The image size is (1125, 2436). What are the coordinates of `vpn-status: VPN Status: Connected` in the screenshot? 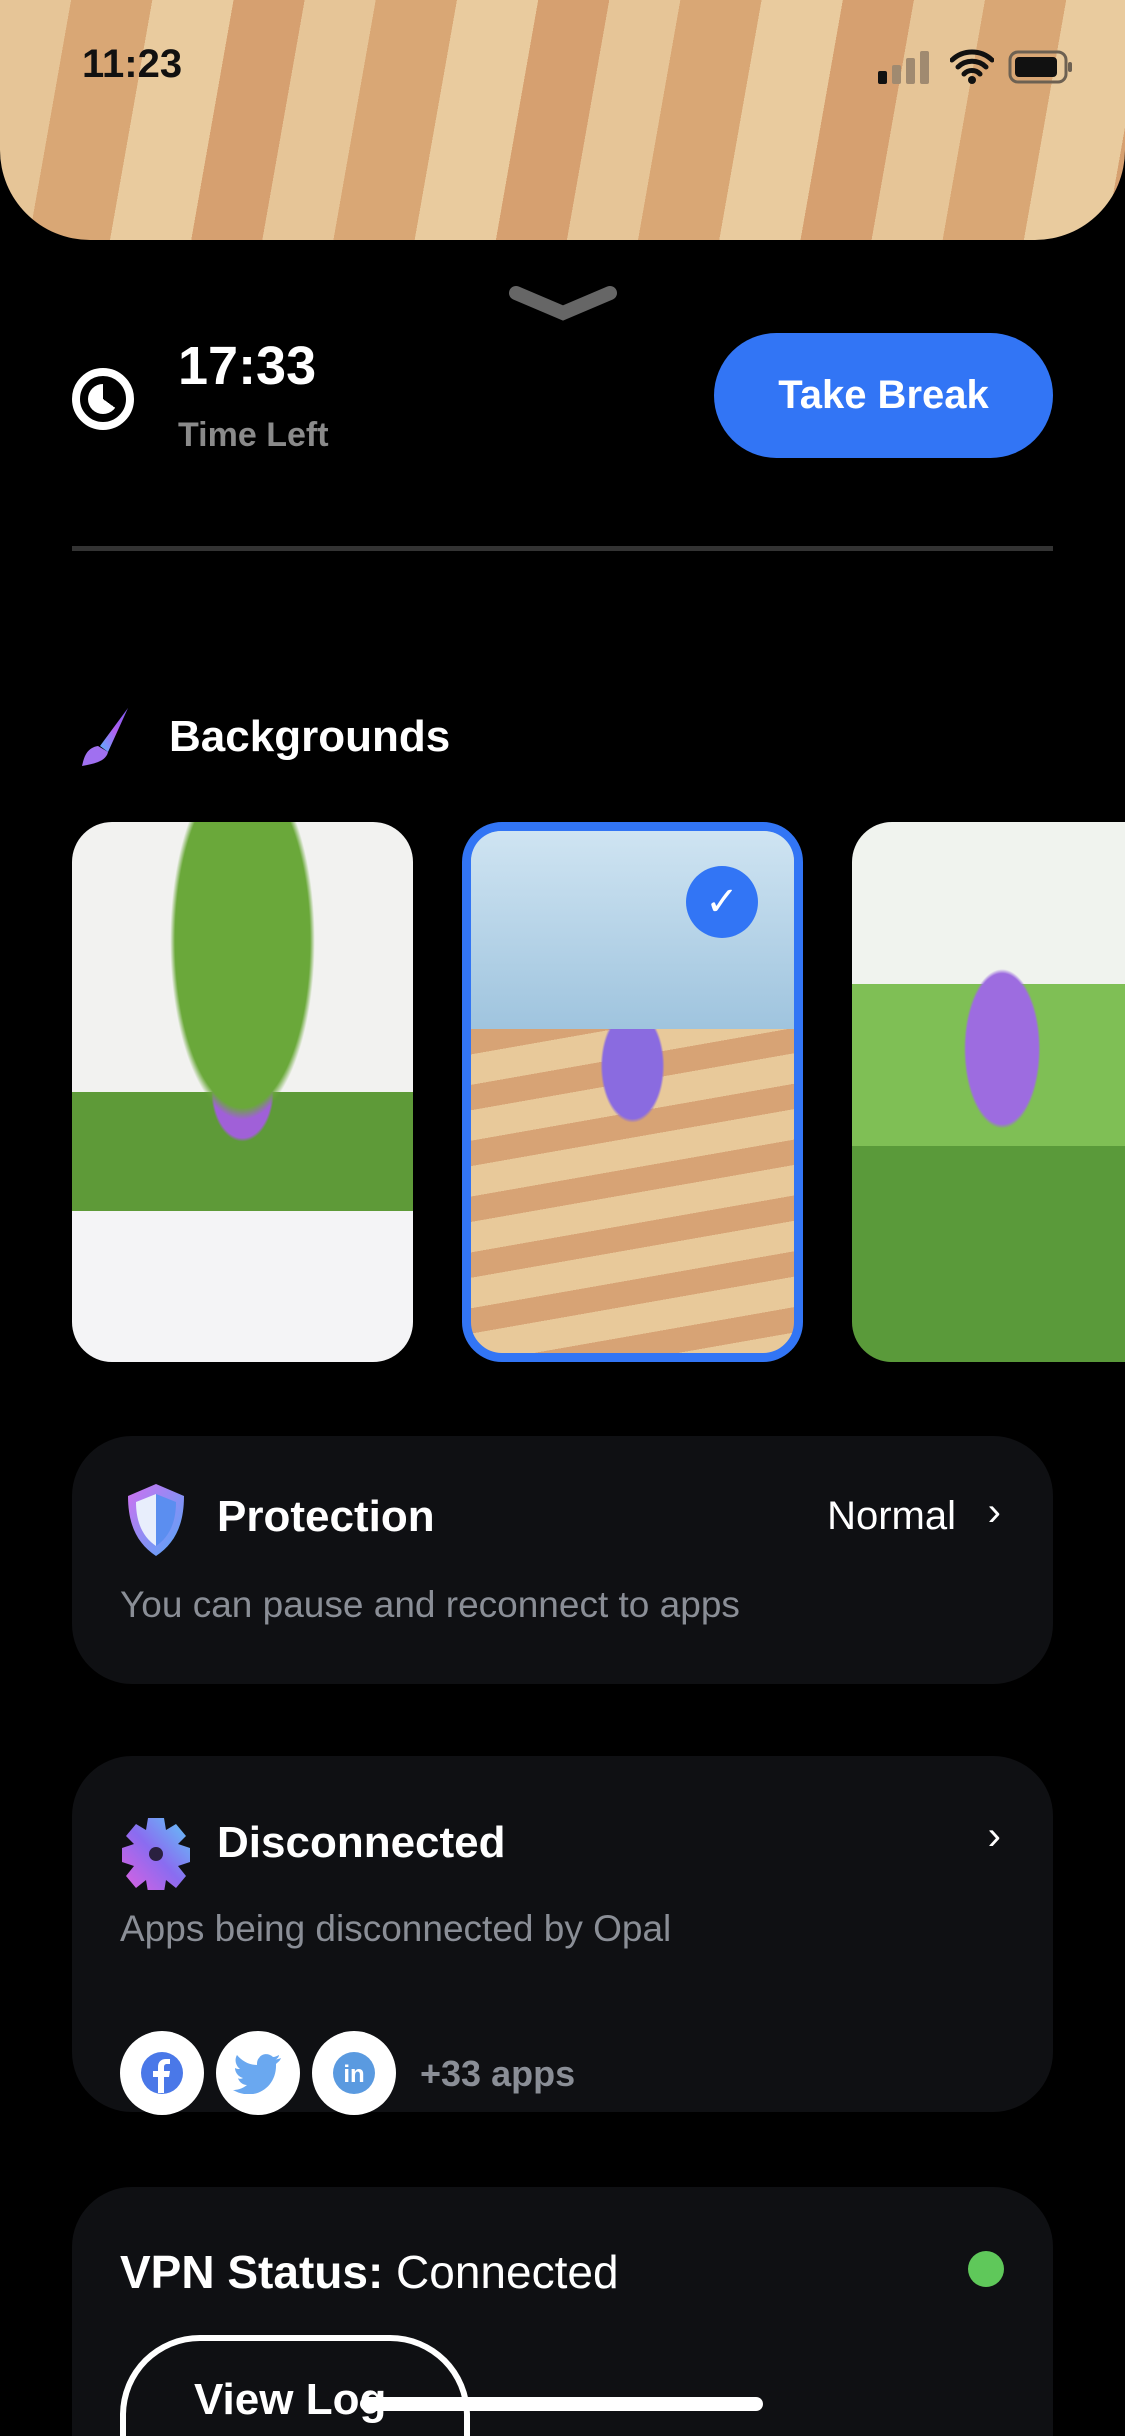 It's located at (369, 2272).